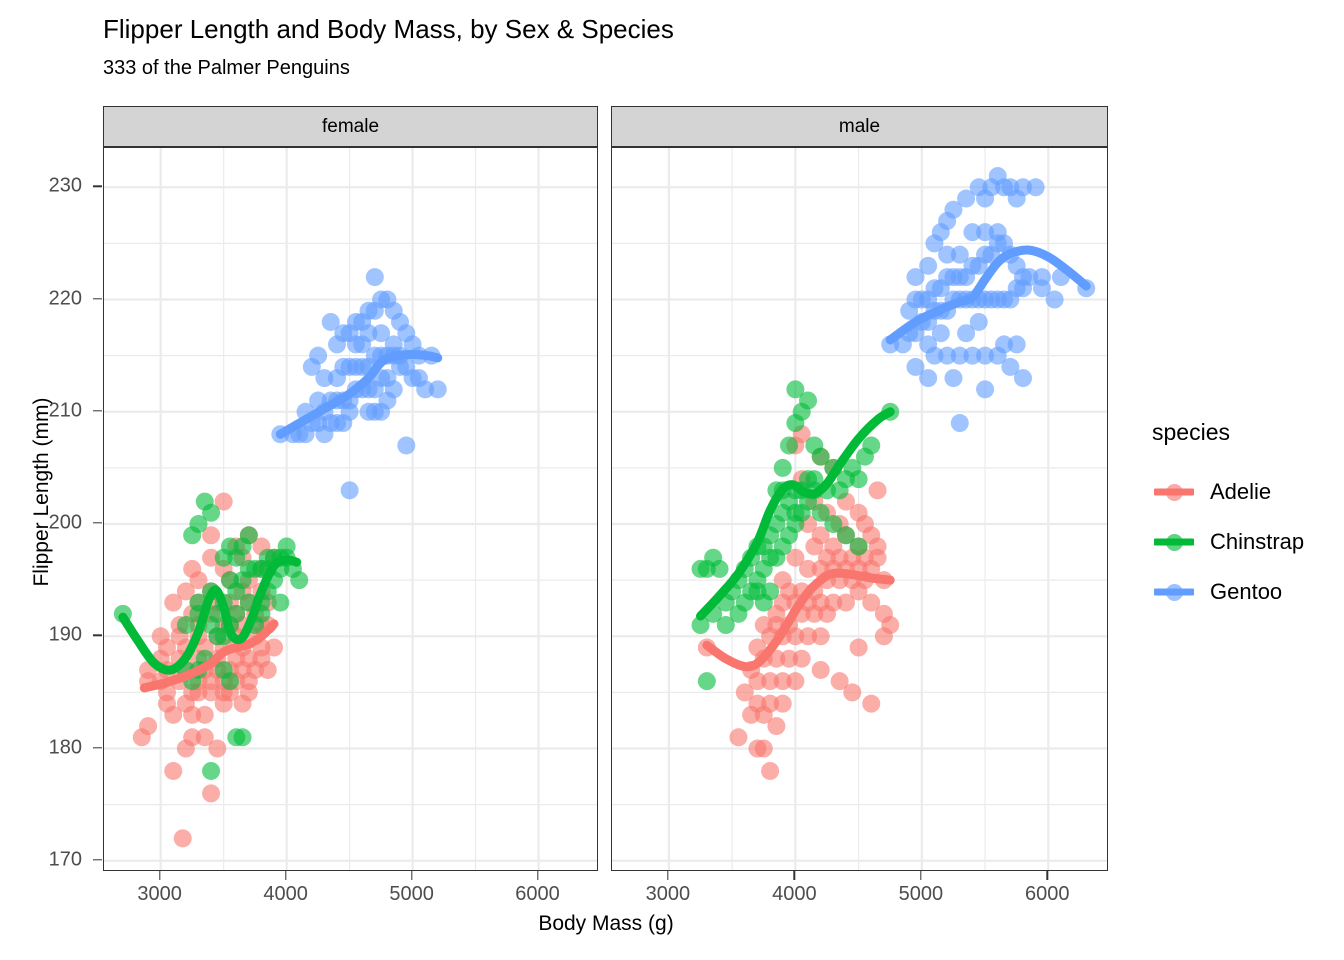 The image size is (1344, 960). Describe the element at coordinates (41, 492) in the screenshot. I see `y-axis-title: Flipper Length (mm)` at that location.